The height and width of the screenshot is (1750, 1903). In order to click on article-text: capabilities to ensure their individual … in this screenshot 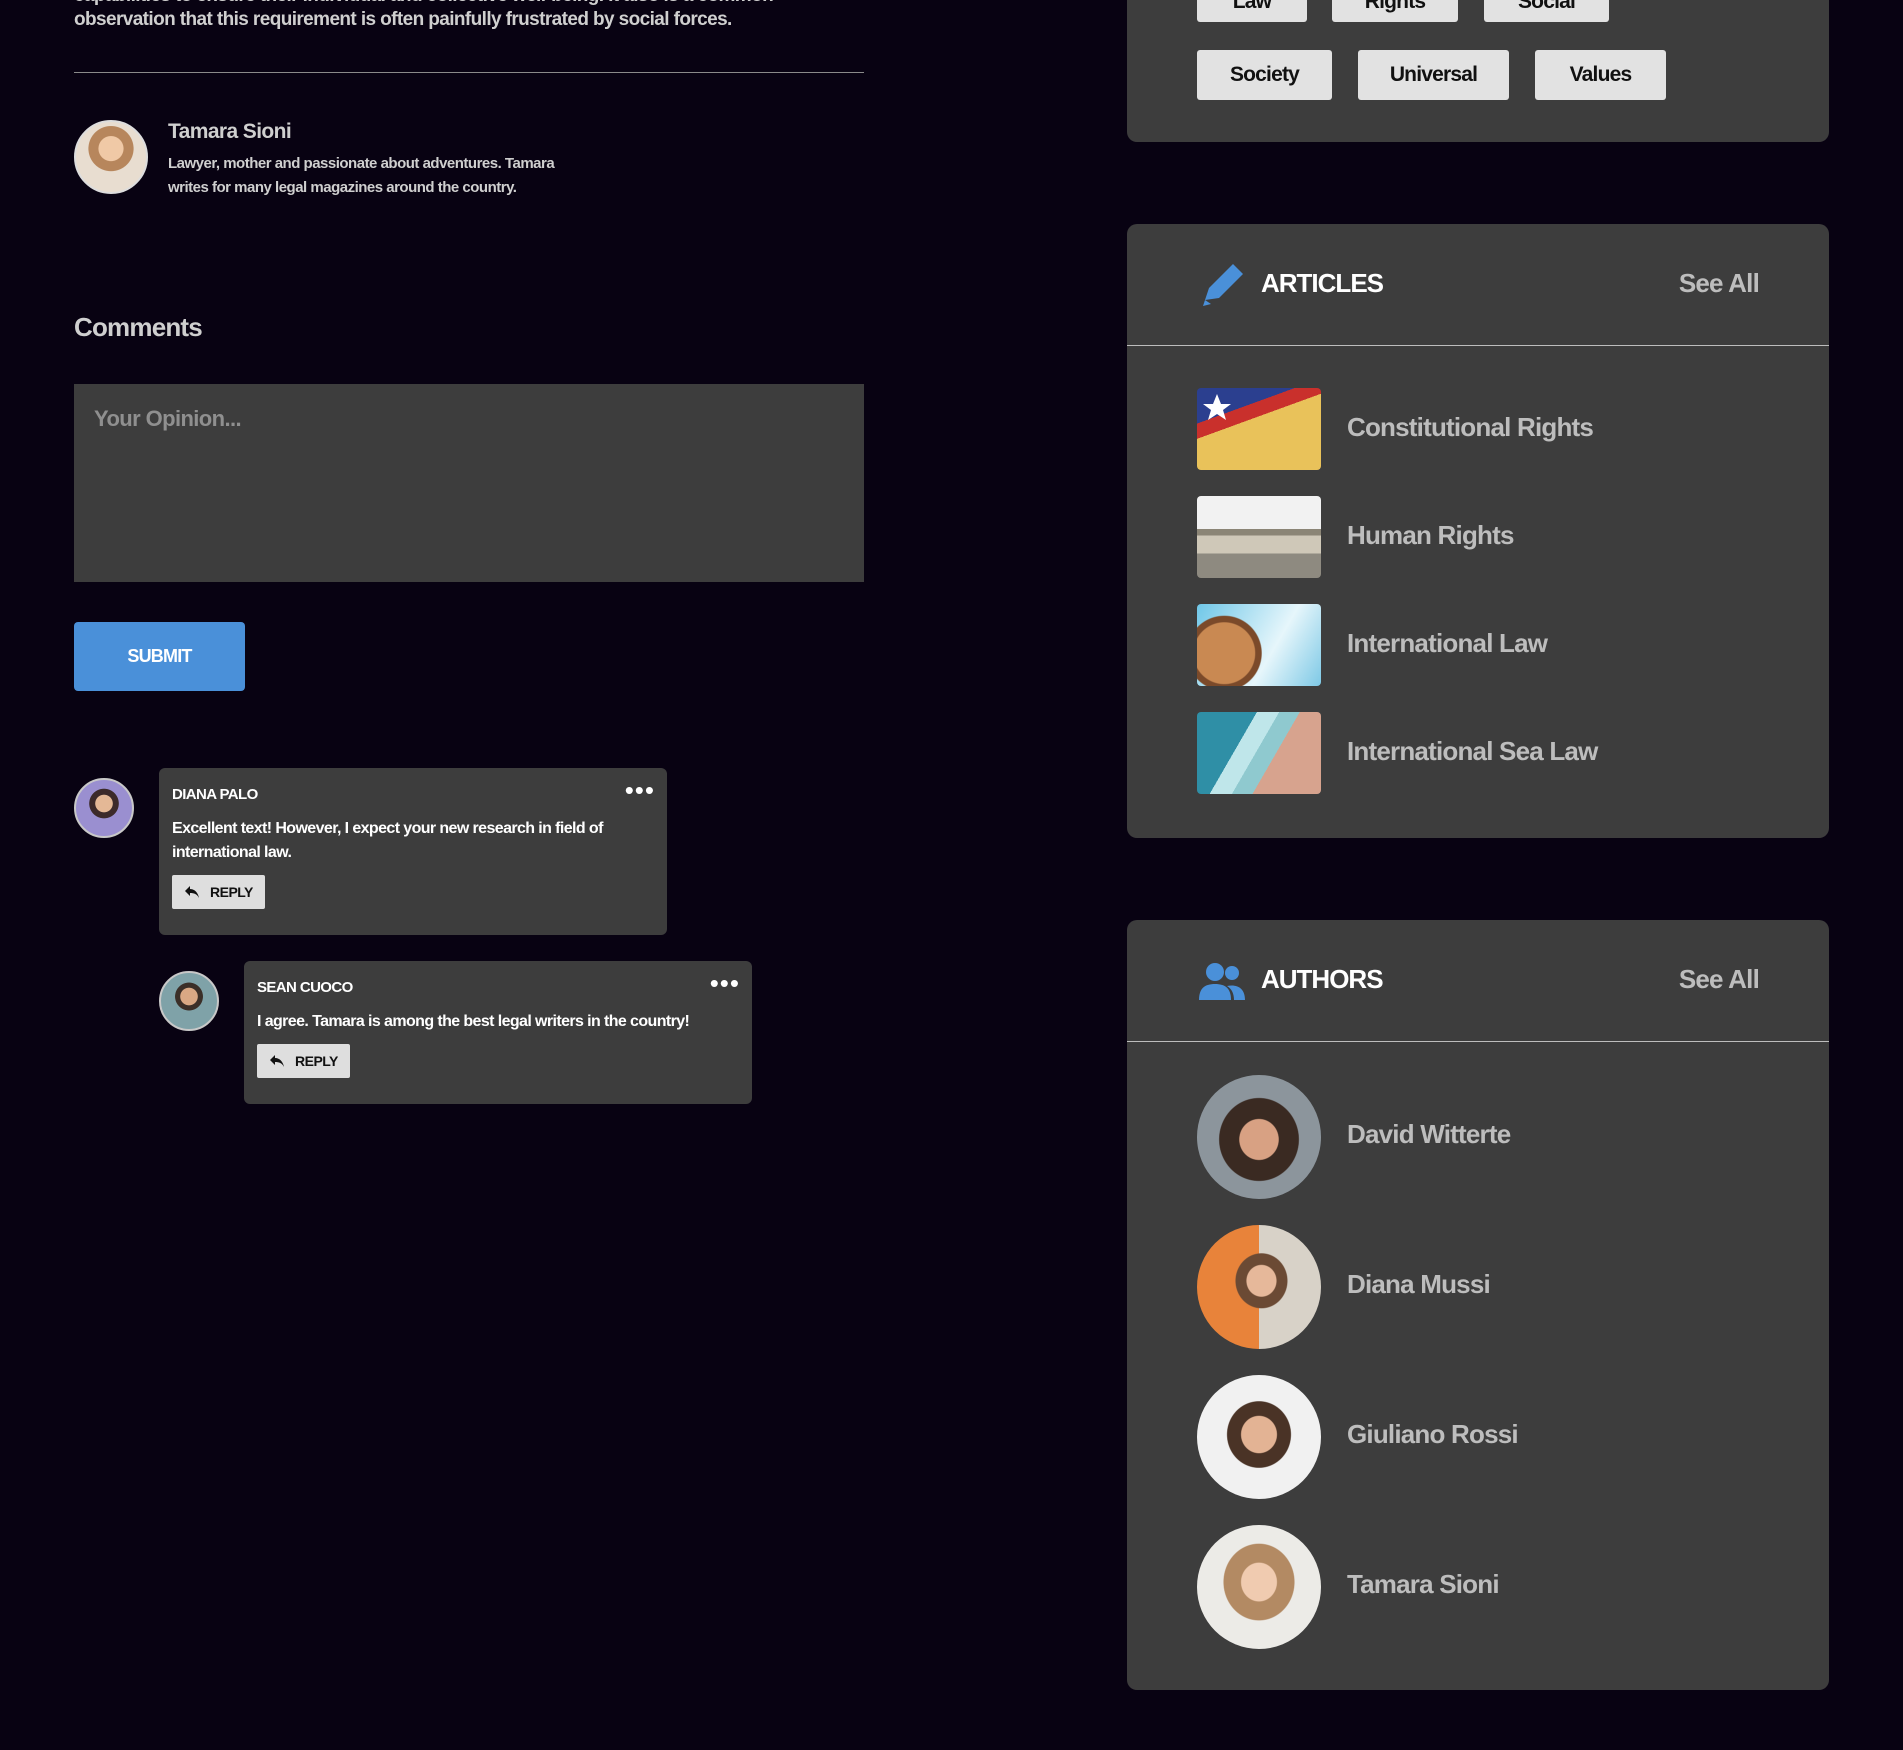, I will do `click(424, 15)`.